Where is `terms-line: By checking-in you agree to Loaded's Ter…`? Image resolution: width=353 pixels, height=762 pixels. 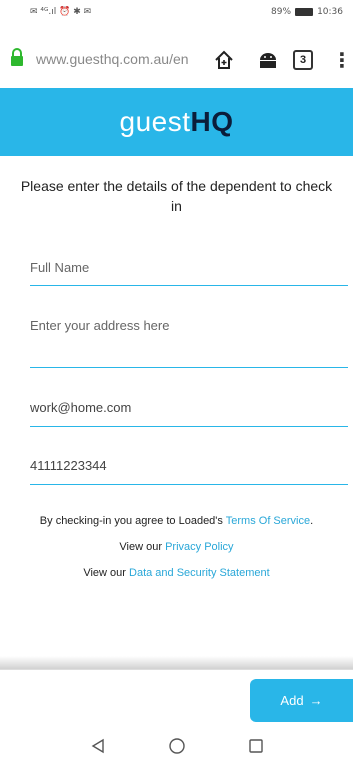 terms-line: By checking-in you agree to Loaded's Ter… is located at coordinates (176, 521).